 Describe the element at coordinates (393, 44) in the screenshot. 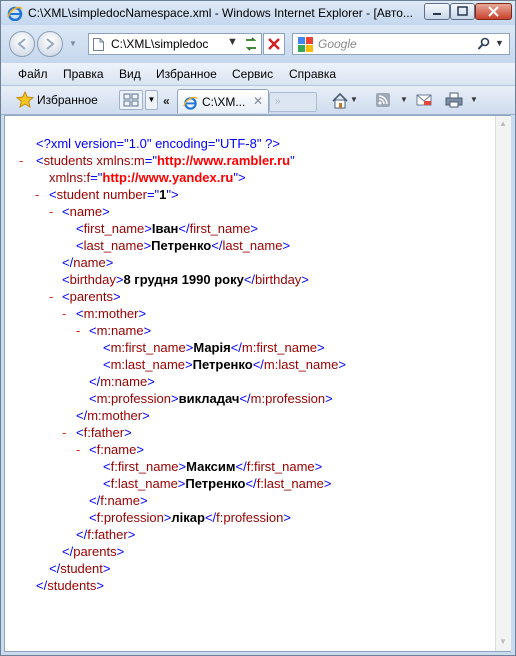

I see `search-input` at that location.